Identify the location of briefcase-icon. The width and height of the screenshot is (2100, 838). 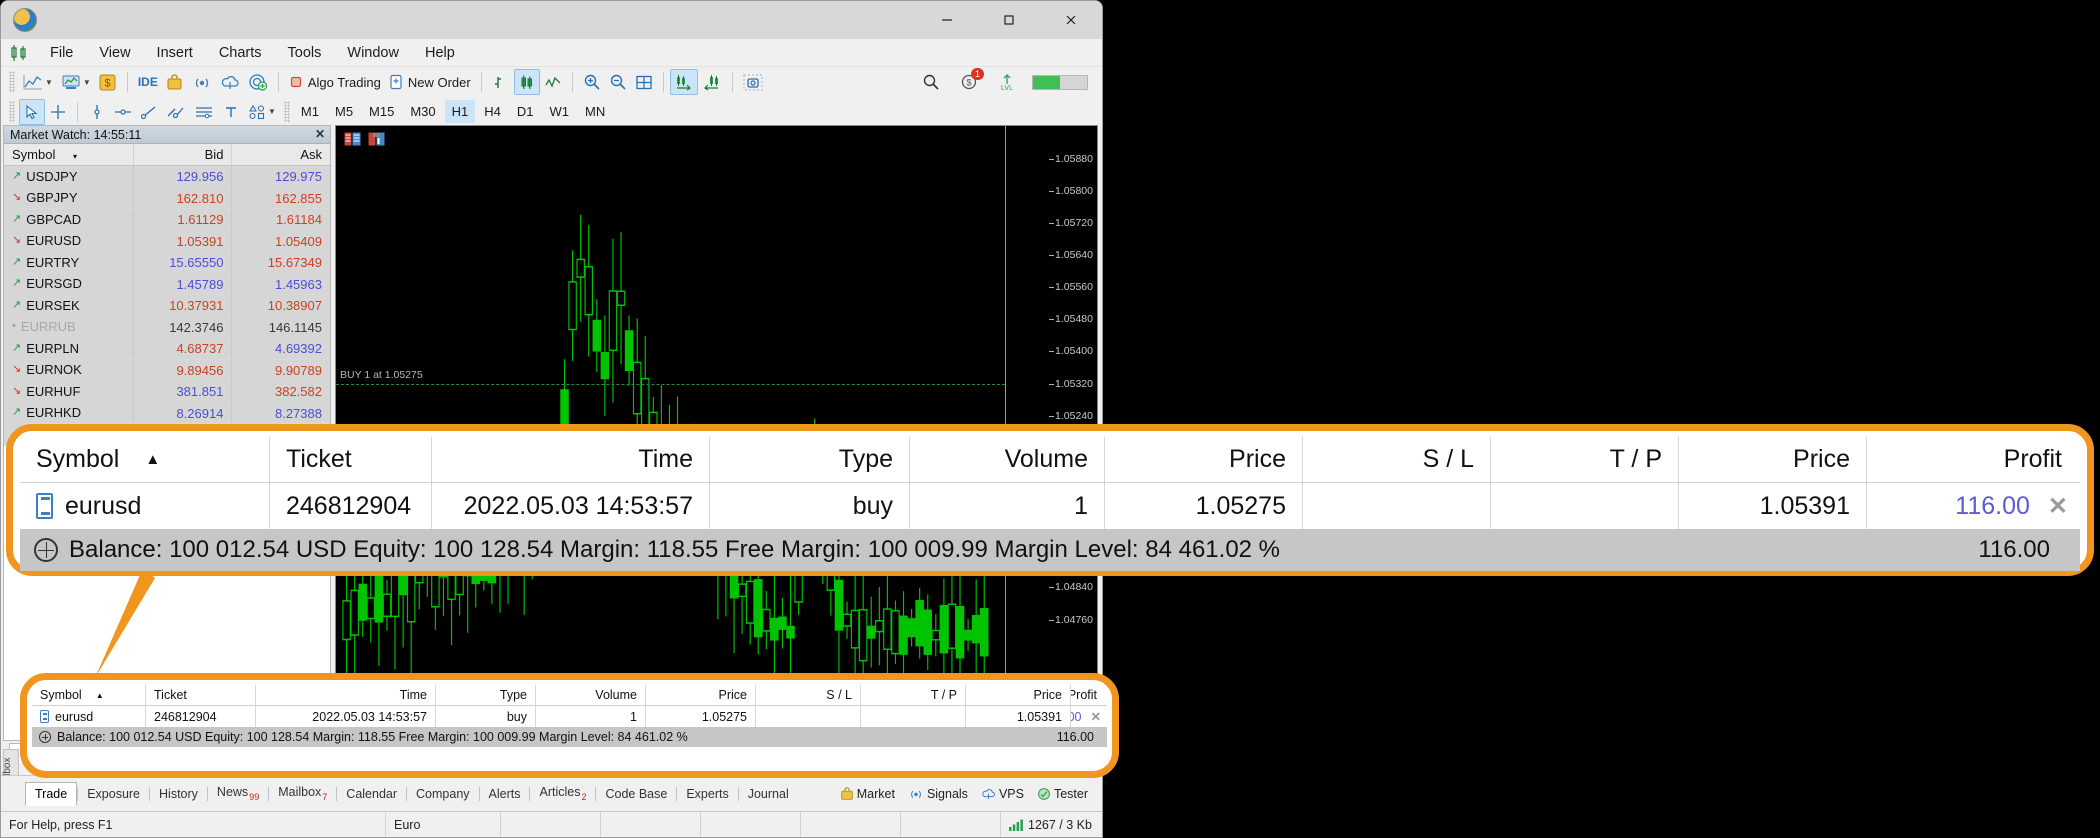
(175, 82).